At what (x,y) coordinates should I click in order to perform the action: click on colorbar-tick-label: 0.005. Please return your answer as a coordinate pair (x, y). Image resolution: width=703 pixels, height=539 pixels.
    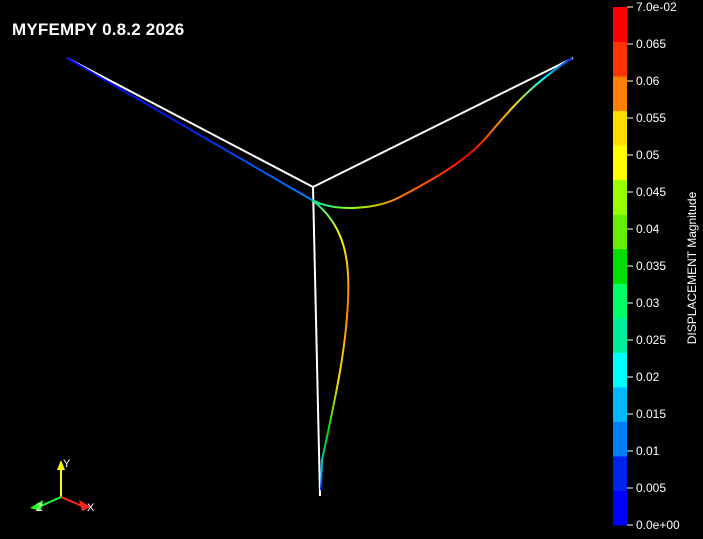
    Looking at the image, I should click on (651, 488).